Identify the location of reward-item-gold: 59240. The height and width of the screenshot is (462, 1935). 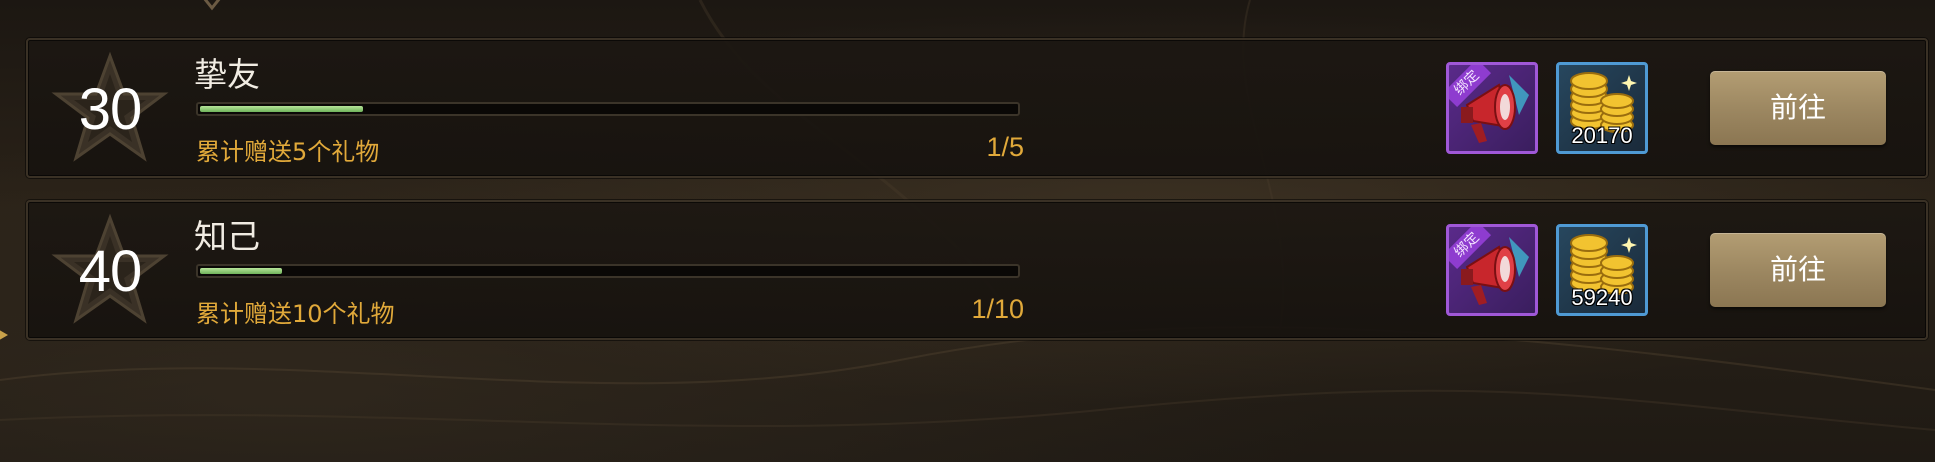
(1602, 270).